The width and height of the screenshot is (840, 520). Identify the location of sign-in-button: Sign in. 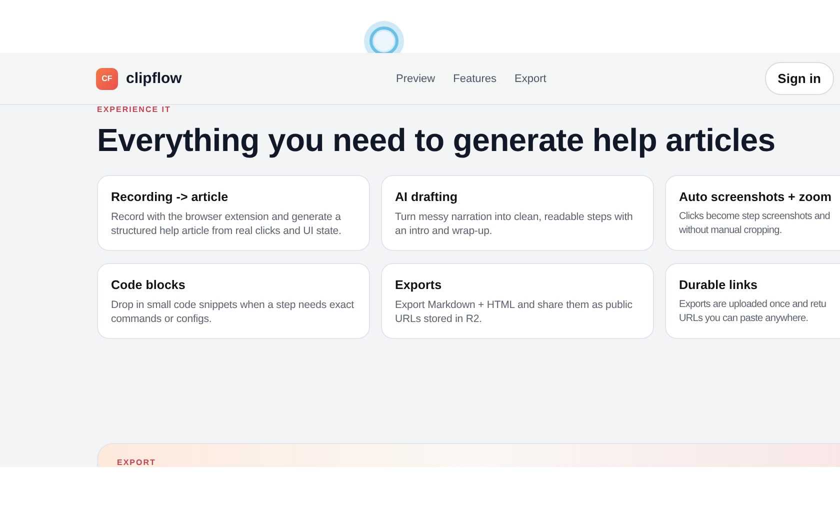
(799, 78).